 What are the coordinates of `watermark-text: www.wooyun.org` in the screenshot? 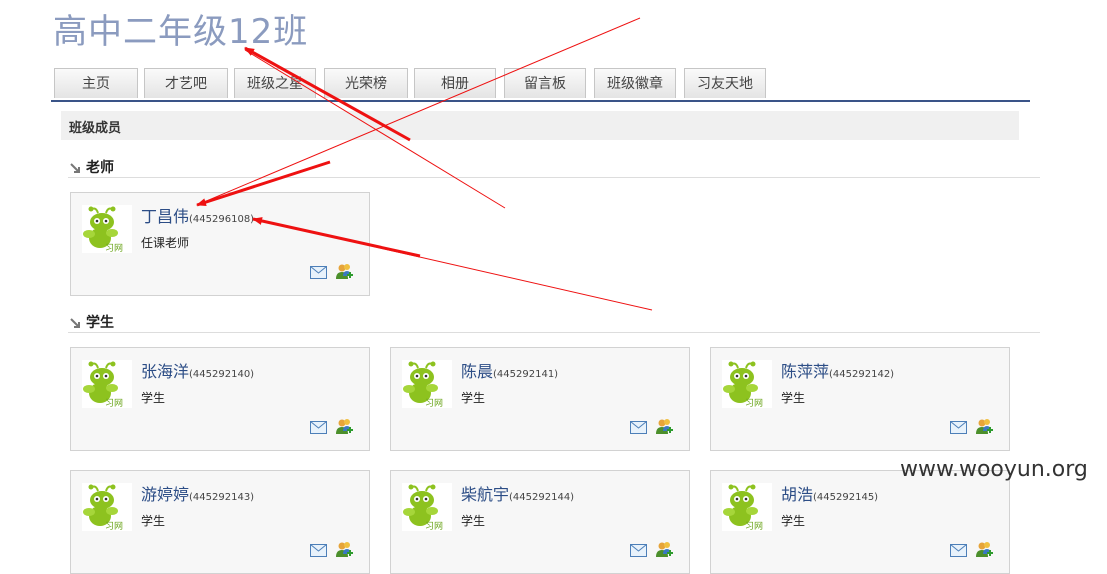 It's located at (994, 469).